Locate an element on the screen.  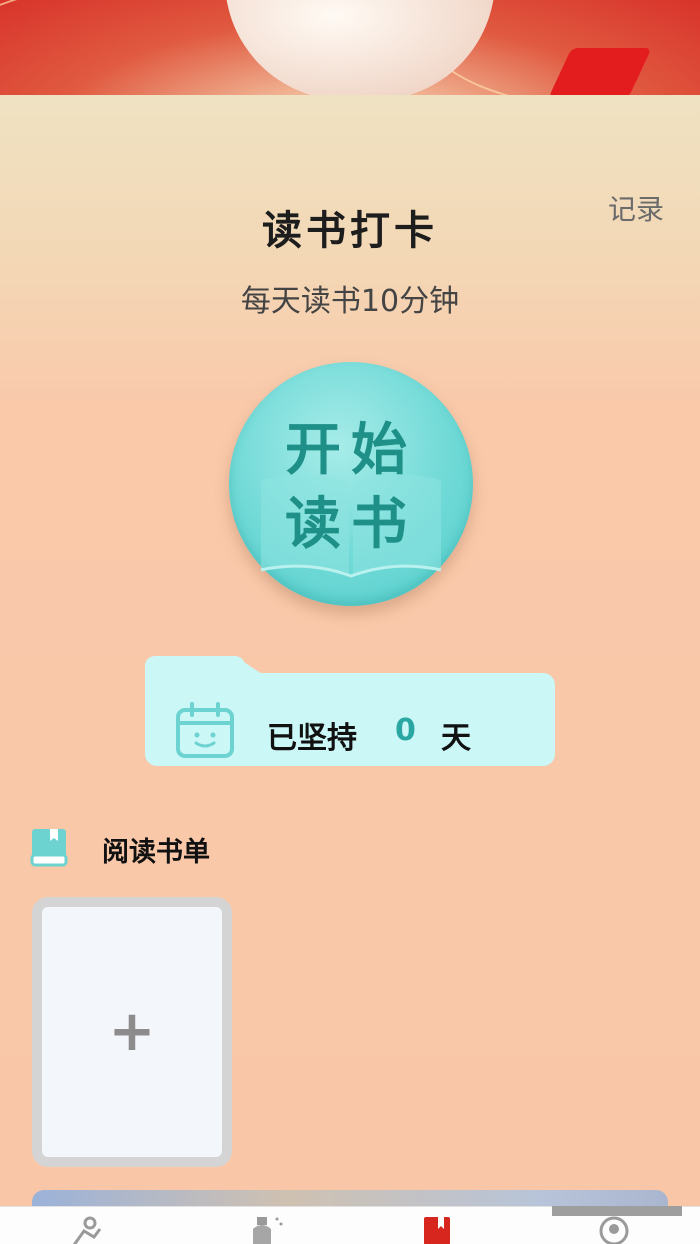
tab-reading is located at coordinates (437, 1229).